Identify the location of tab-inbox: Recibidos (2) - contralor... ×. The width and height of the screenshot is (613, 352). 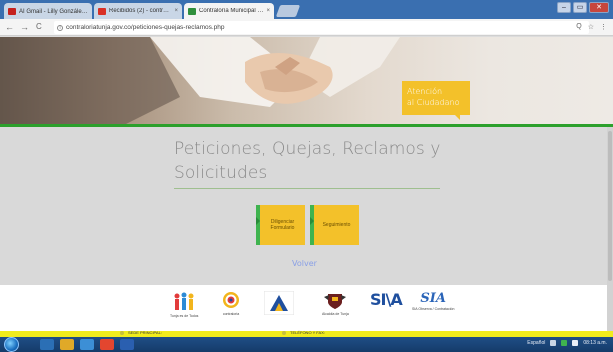
(138, 11).